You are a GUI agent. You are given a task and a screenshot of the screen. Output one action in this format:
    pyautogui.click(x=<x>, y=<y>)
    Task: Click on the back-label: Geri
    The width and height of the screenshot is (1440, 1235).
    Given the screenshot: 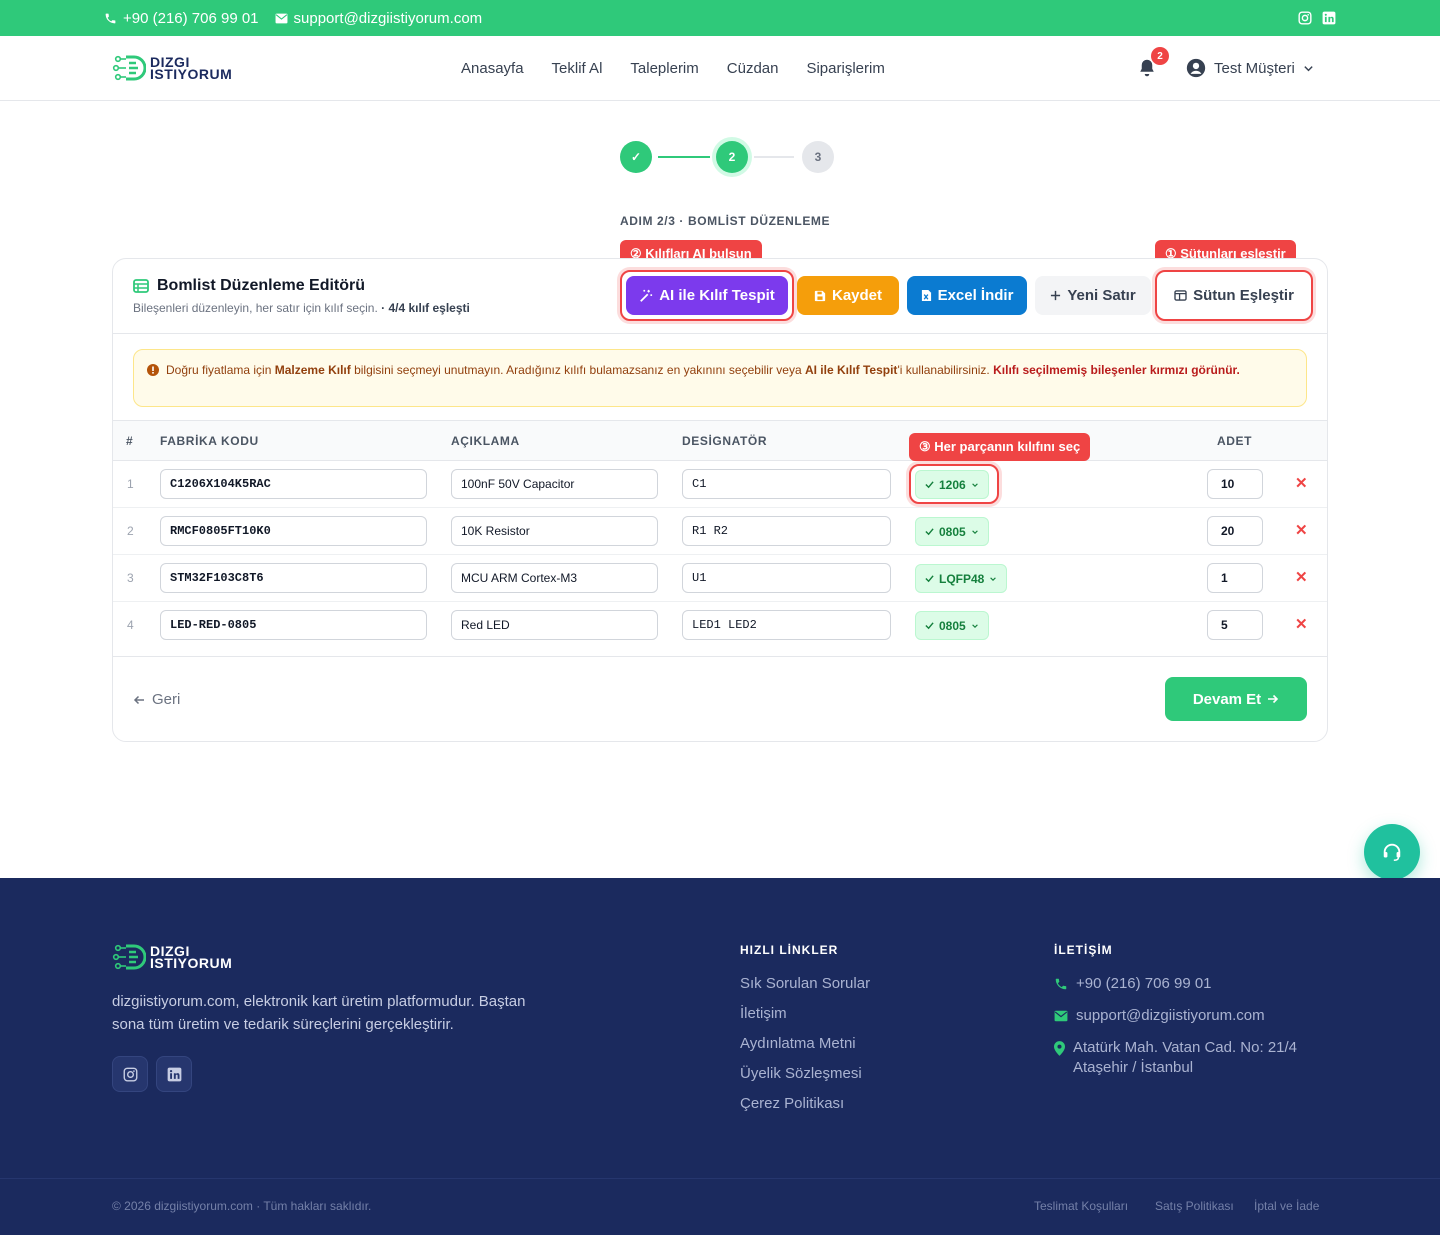 What is the action you would take?
    pyautogui.click(x=166, y=699)
    